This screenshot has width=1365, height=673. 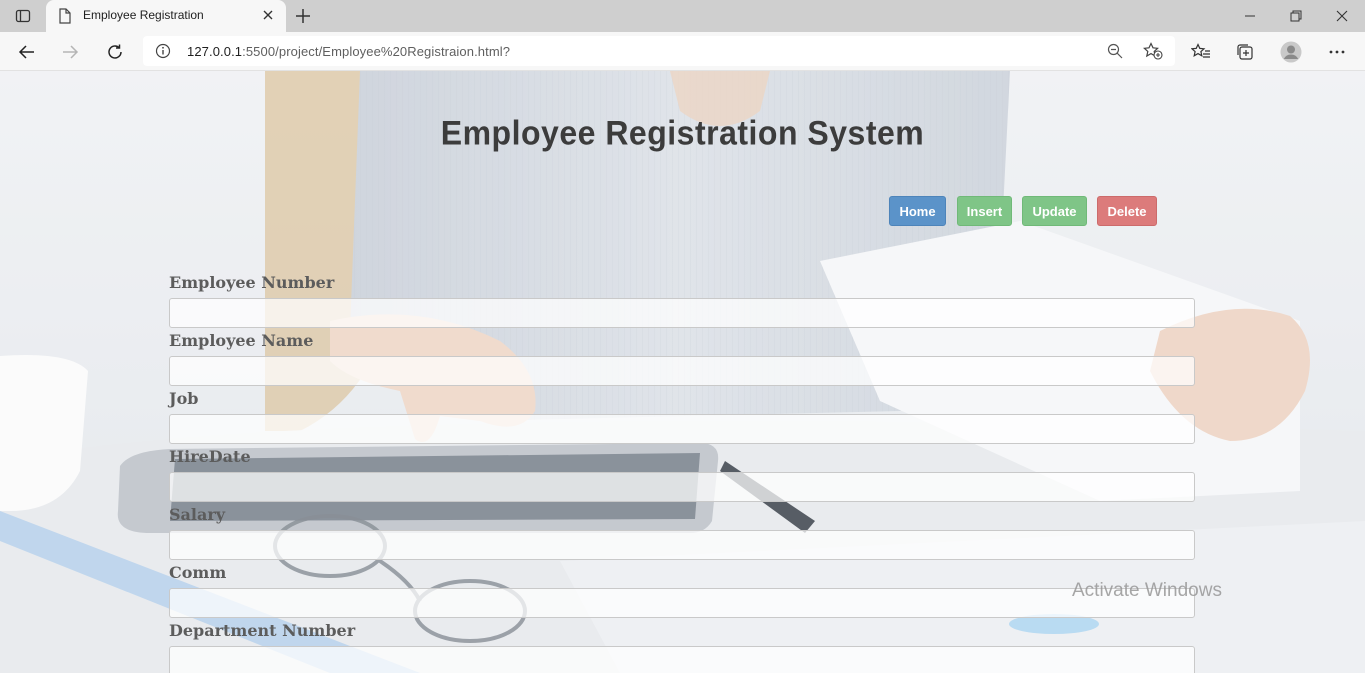 I want to click on favorites-button, so click(x=1201, y=52).